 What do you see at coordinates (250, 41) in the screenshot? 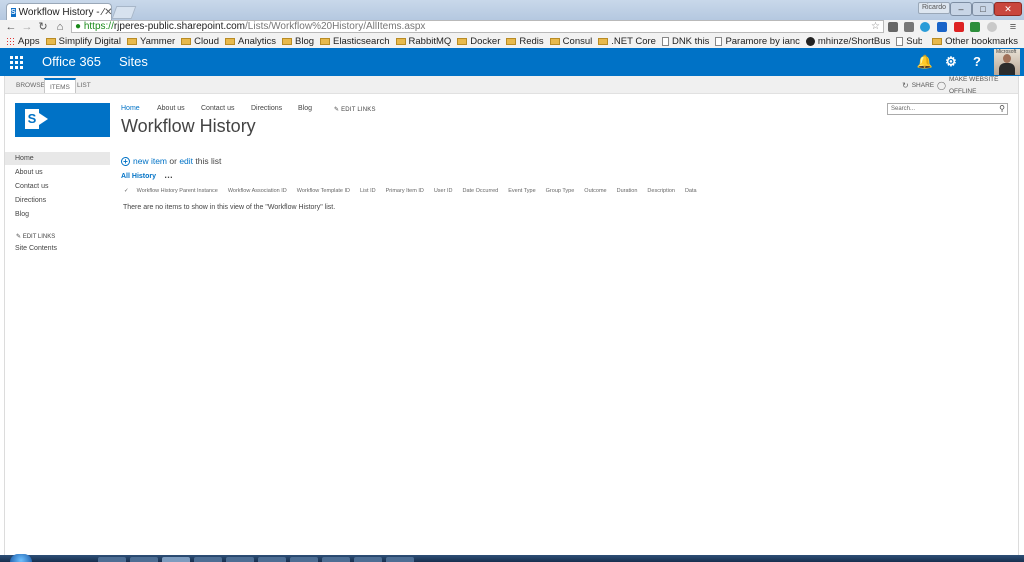
I see `bookmark-item: Analytics` at bounding box center [250, 41].